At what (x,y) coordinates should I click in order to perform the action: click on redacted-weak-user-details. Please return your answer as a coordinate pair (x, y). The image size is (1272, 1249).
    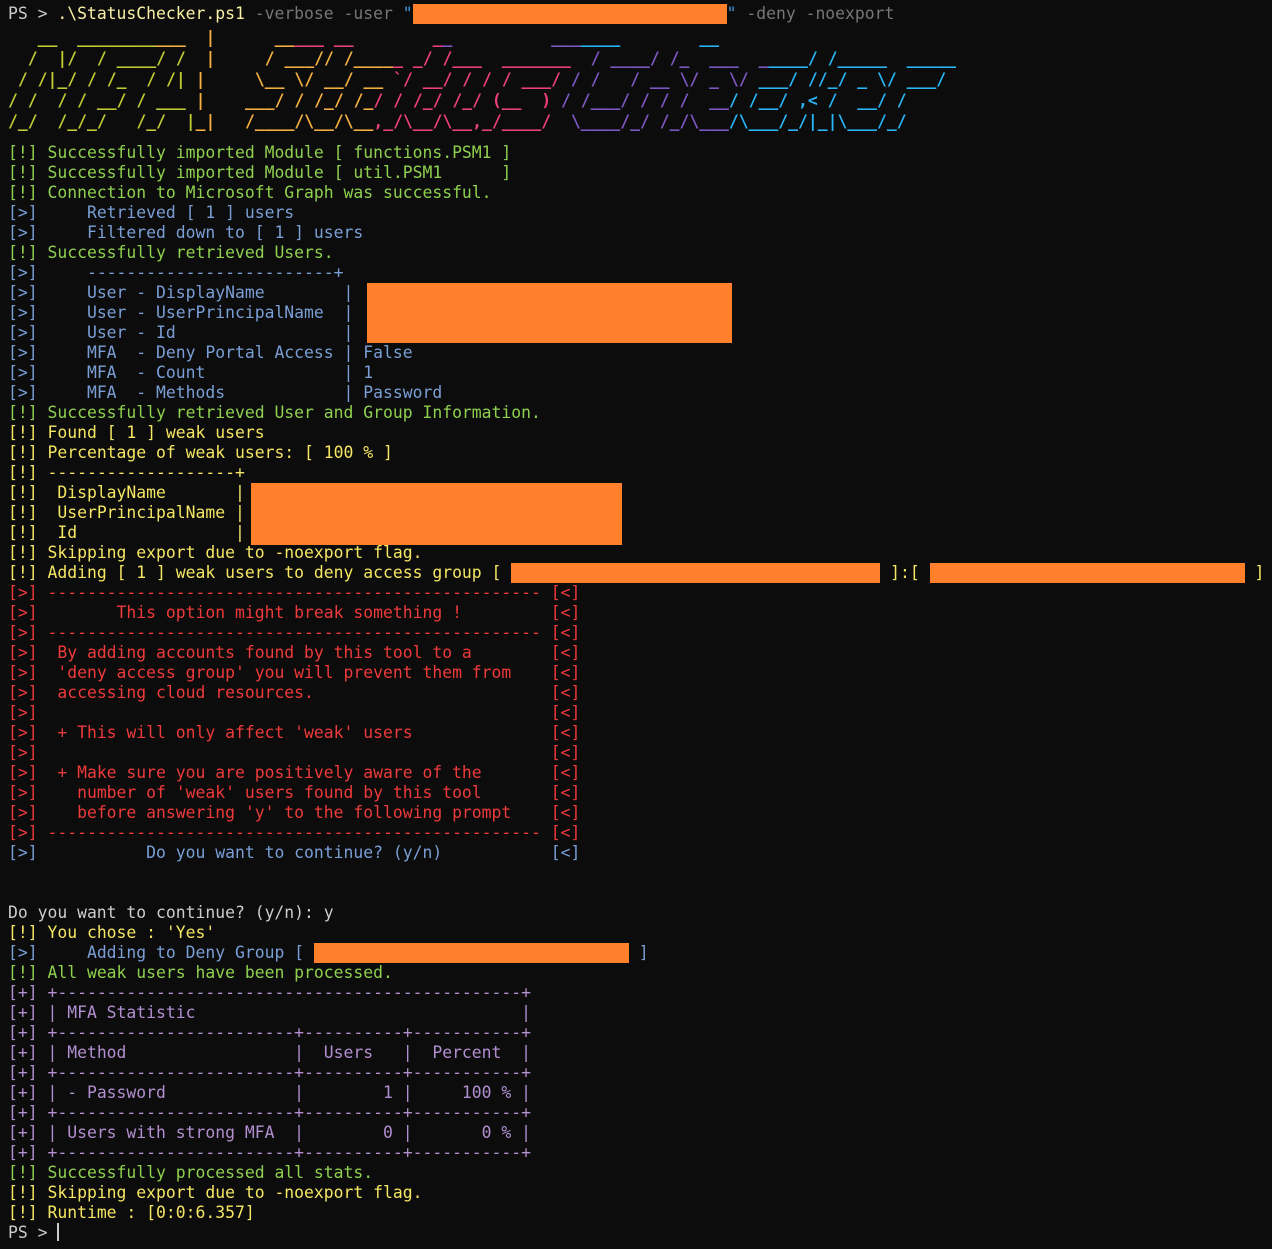
    Looking at the image, I should click on (436, 514).